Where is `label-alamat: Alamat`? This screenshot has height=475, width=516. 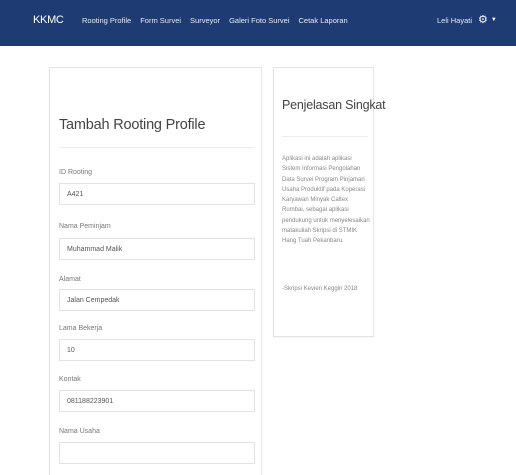
label-alamat: Alamat is located at coordinates (70, 279).